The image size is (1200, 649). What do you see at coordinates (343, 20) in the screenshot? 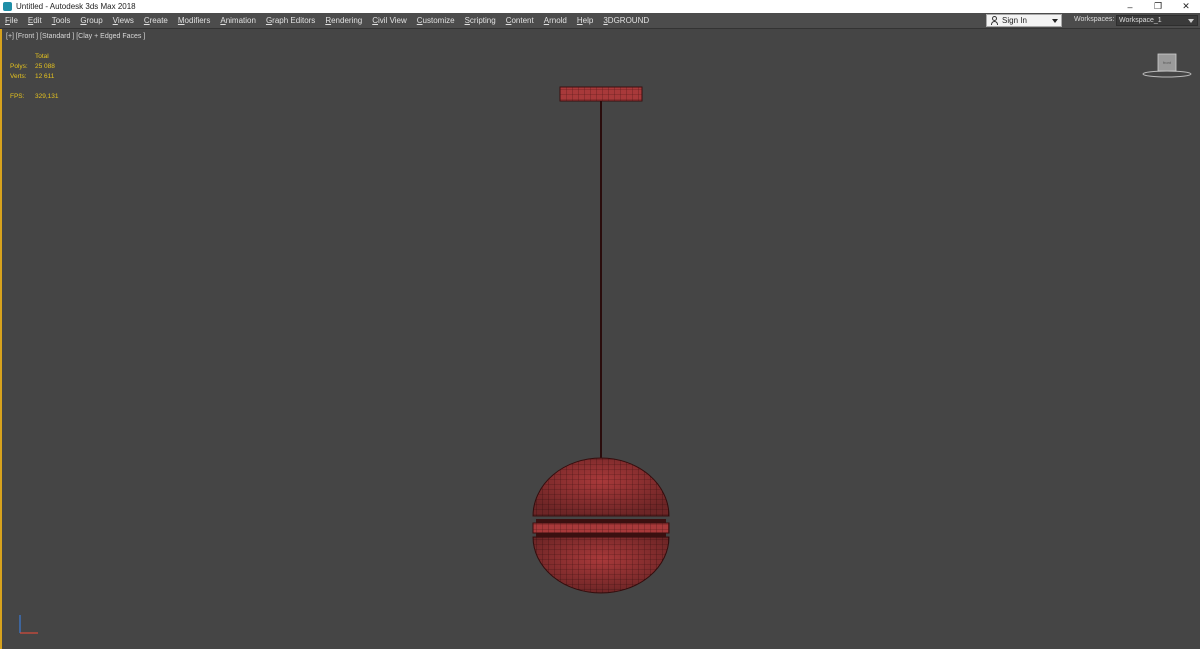
I see `menu-rendering: Rendering` at bounding box center [343, 20].